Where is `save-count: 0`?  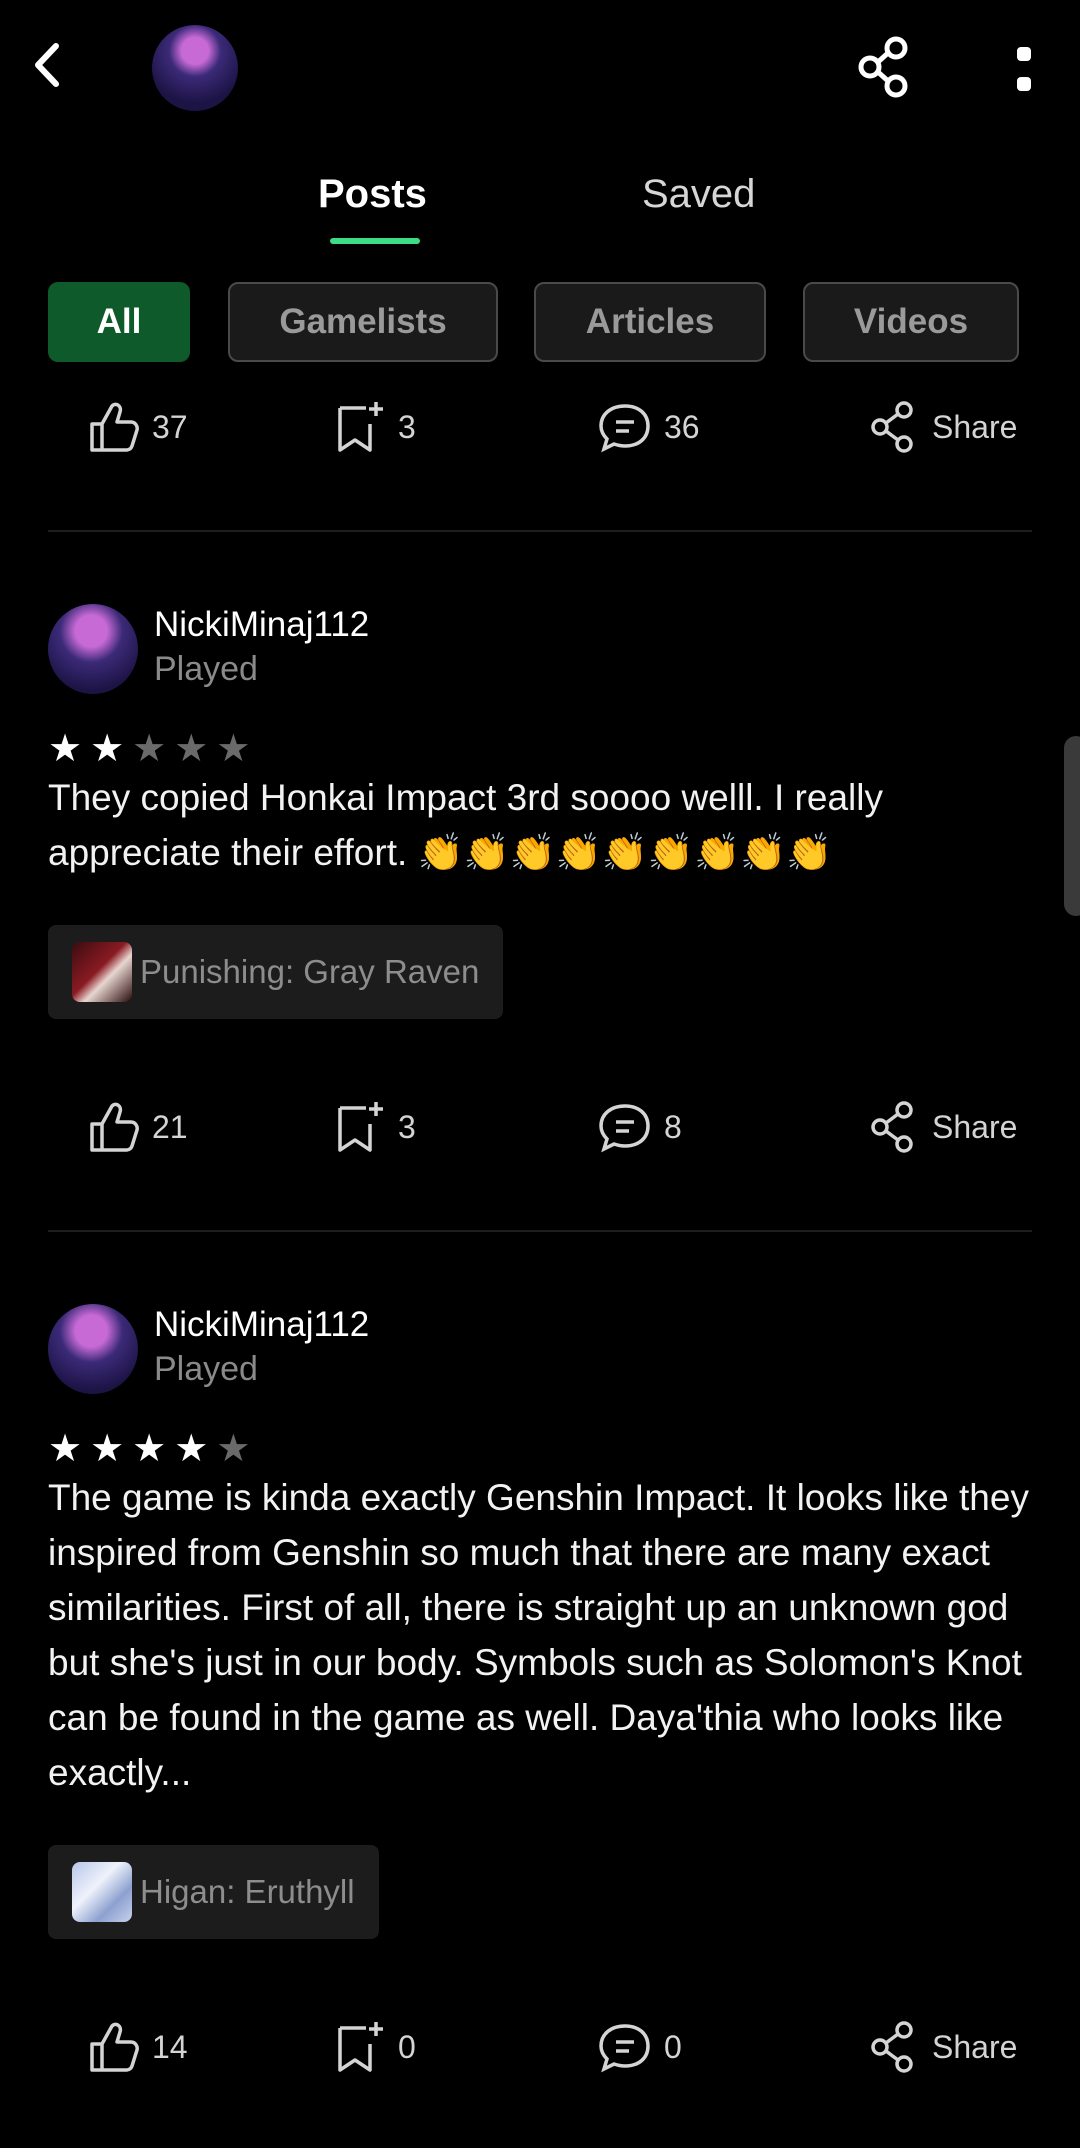 save-count: 0 is located at coordinates (407, 2046).